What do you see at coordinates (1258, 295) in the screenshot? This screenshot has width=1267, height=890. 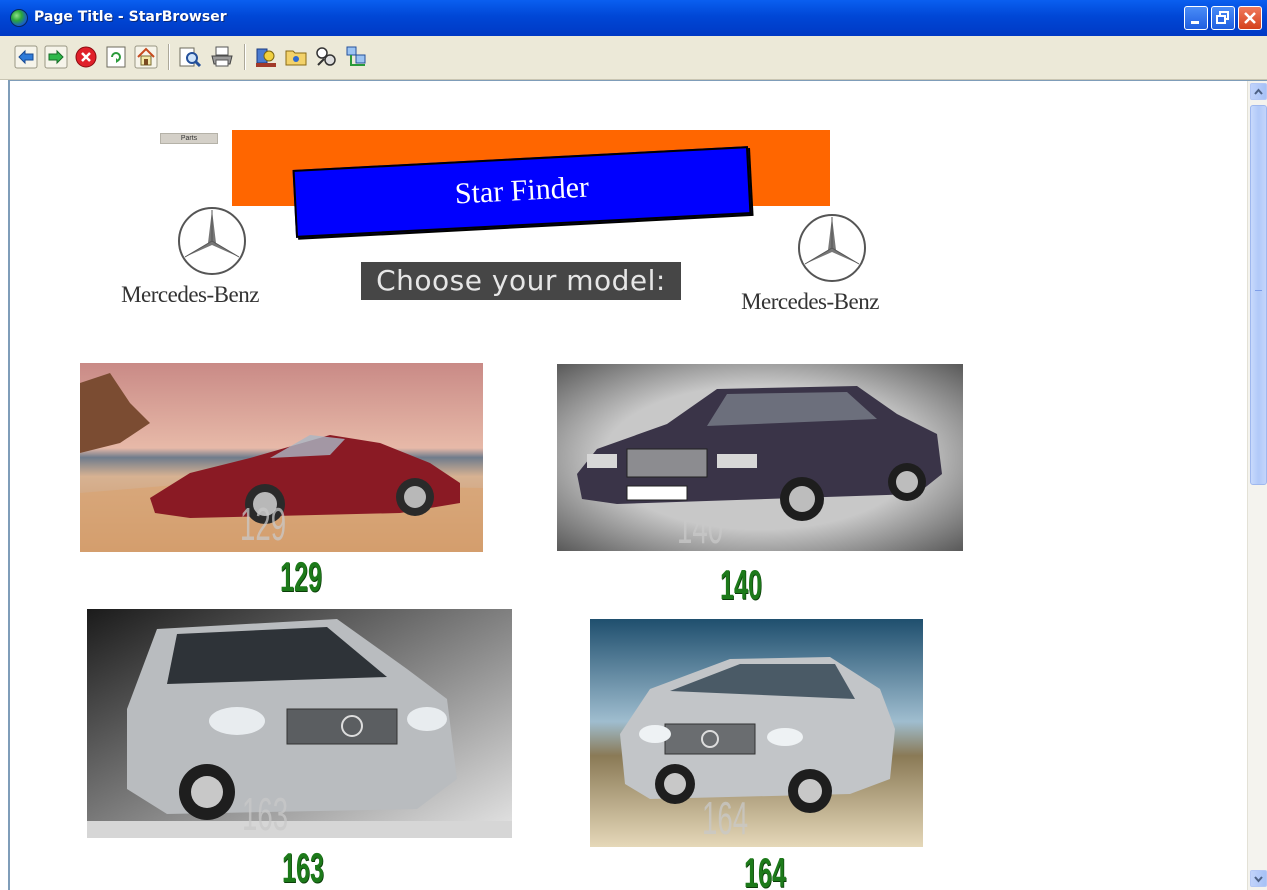 I see `scroll-thumb` at bounding box center [1258, 295].